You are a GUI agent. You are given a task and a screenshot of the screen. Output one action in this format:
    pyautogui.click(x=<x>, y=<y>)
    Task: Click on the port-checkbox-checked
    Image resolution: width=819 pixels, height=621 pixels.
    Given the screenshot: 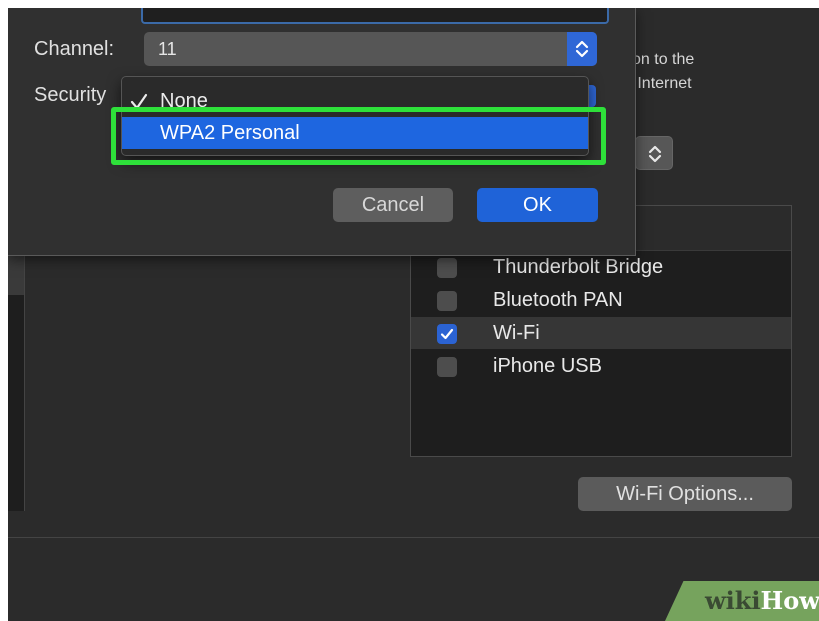 What is the action you would take?
    pyautogui.click(x=447, y=334)
    